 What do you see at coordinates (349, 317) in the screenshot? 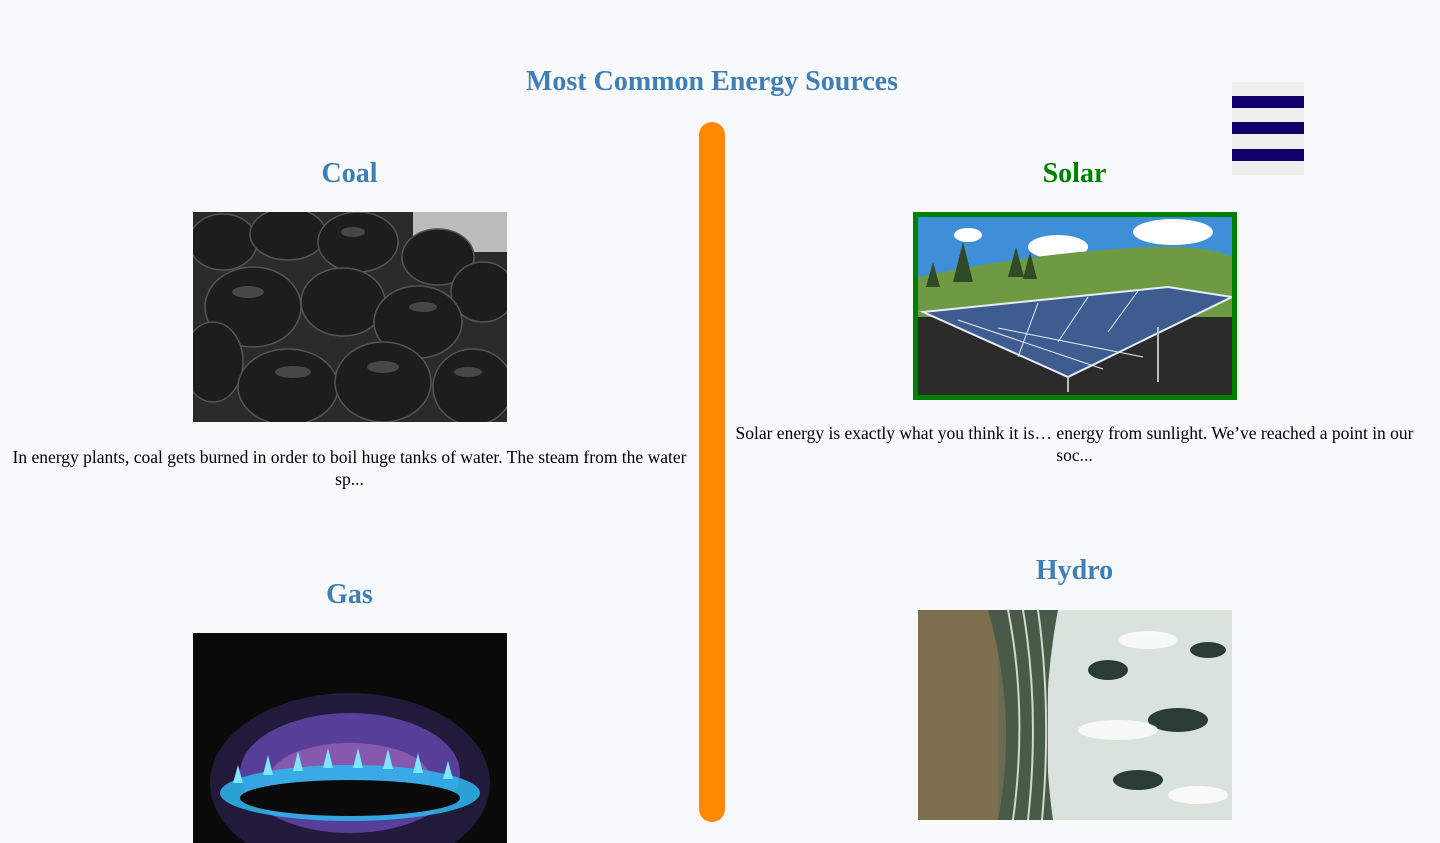
I see `coal-pile-photo` at bounding box center [349, 317].